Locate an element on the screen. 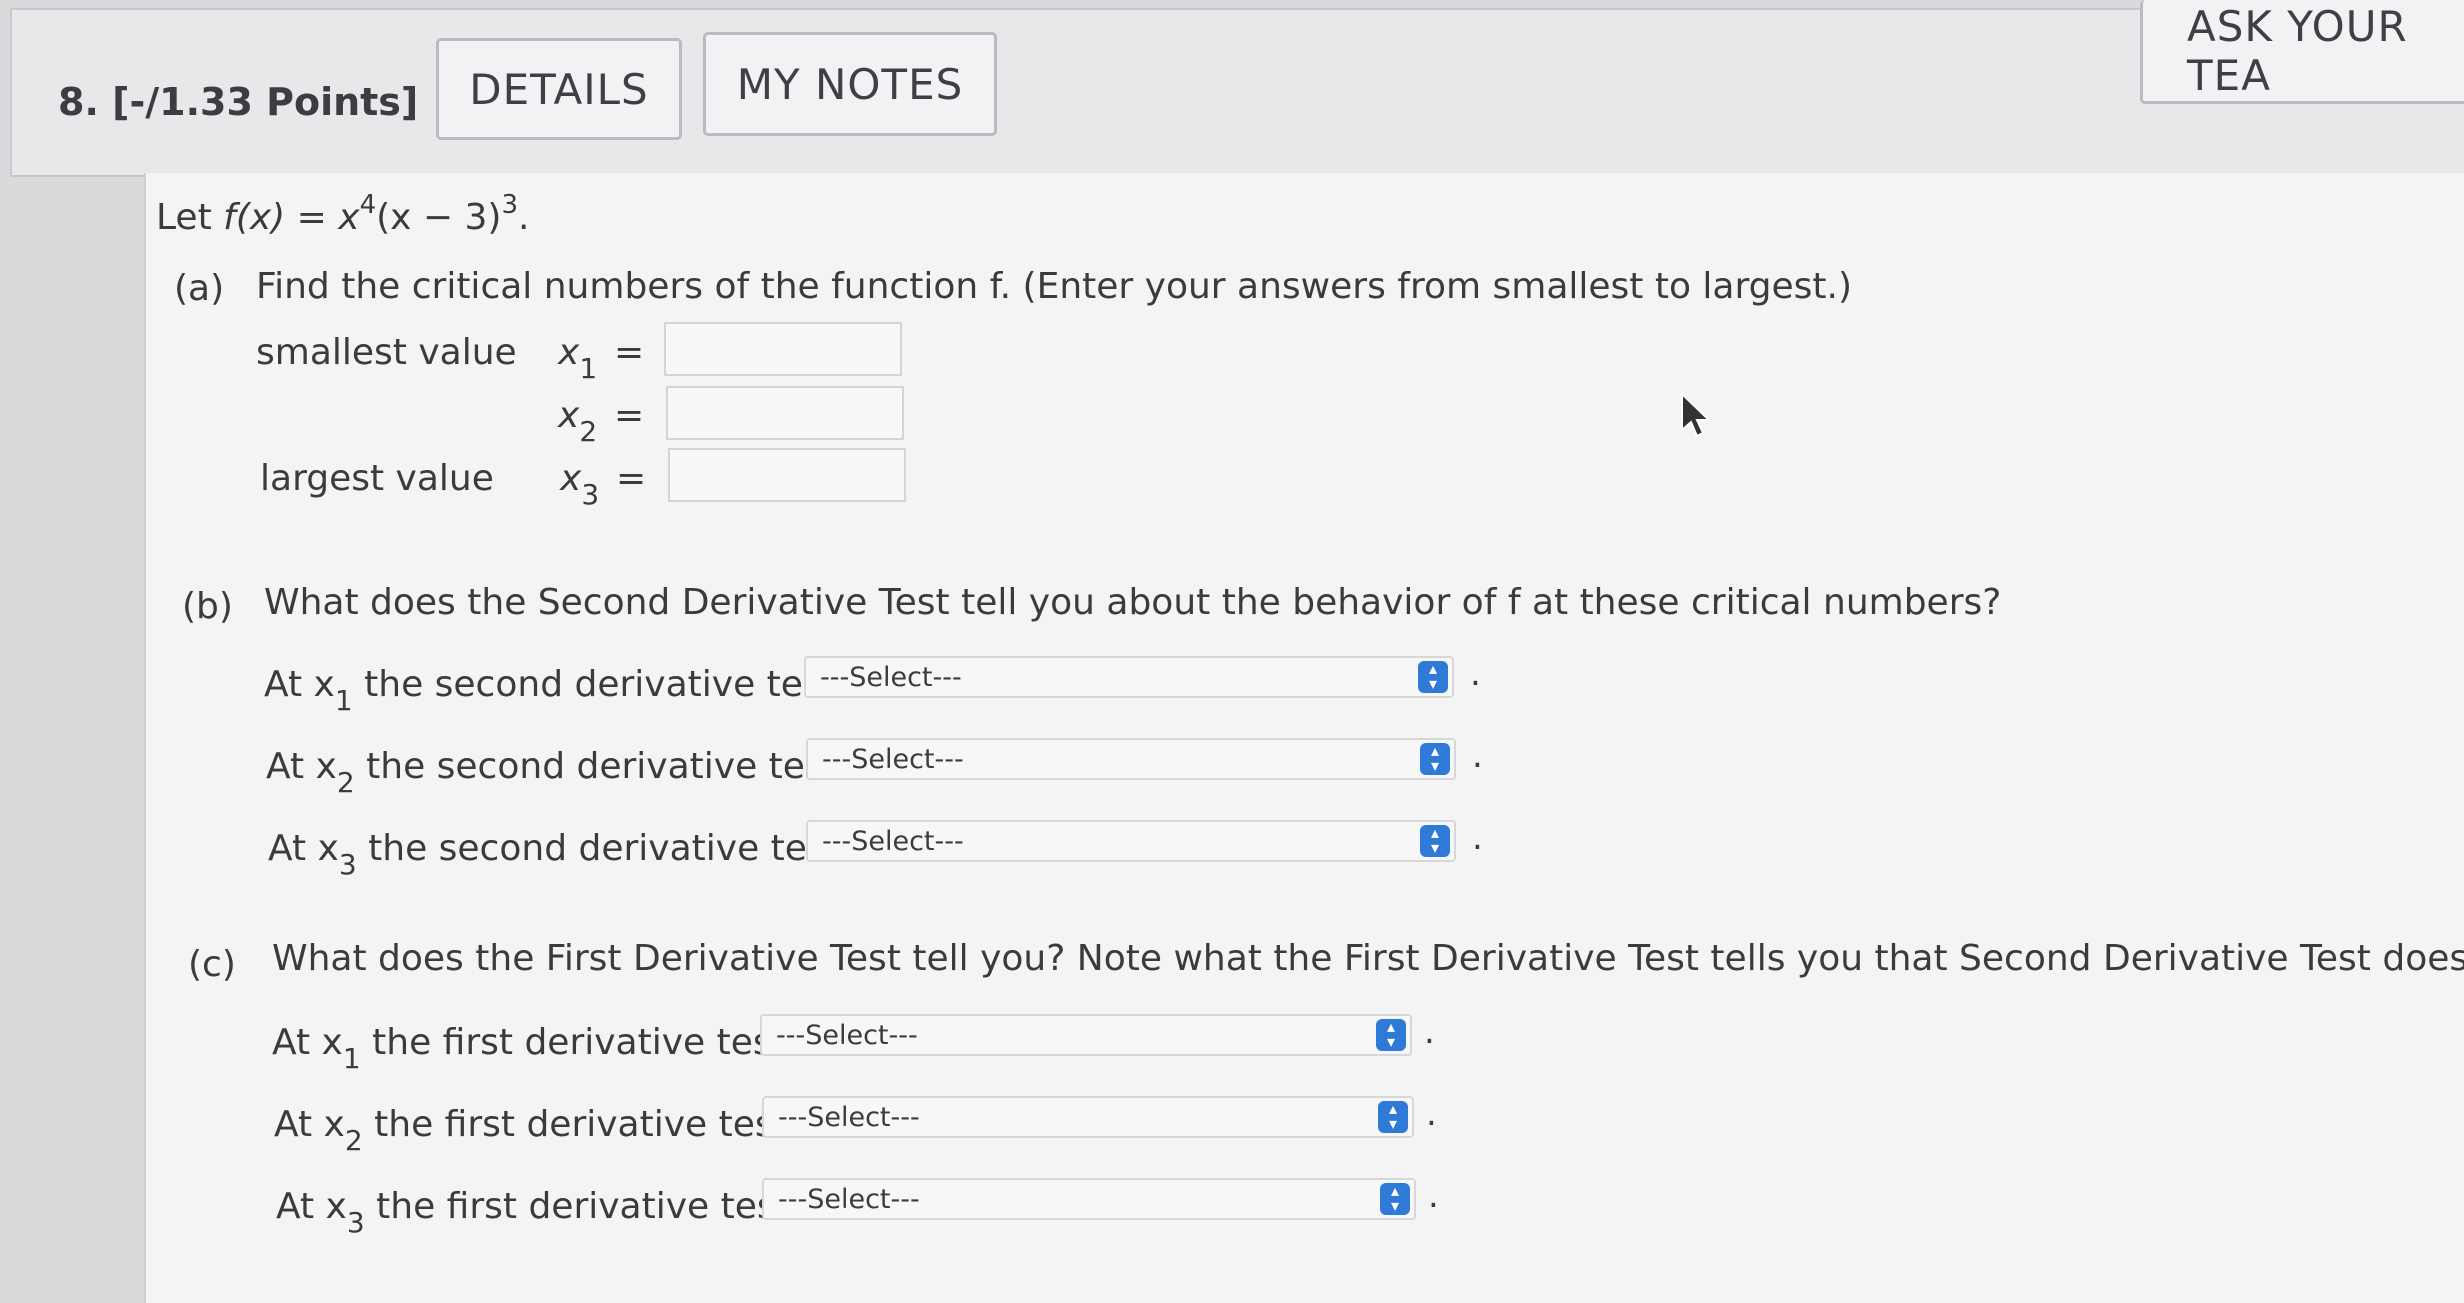  part-b-row-3-label: At x3 the second derivative test is located at coordinates (554, 854).